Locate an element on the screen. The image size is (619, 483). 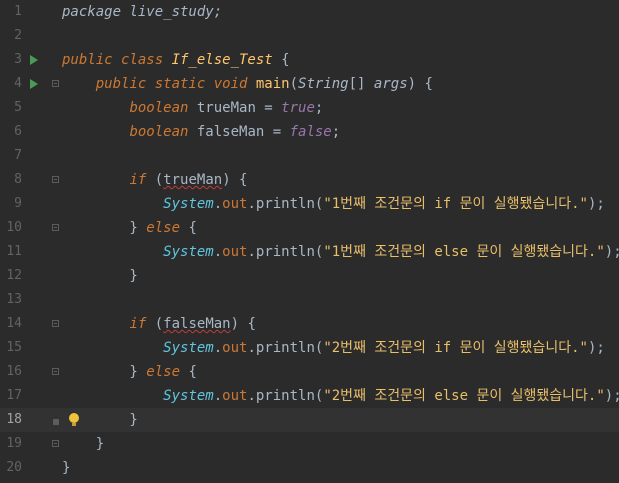
code-text: public static void main(String[] args) { is located at coordinates (247, 84).